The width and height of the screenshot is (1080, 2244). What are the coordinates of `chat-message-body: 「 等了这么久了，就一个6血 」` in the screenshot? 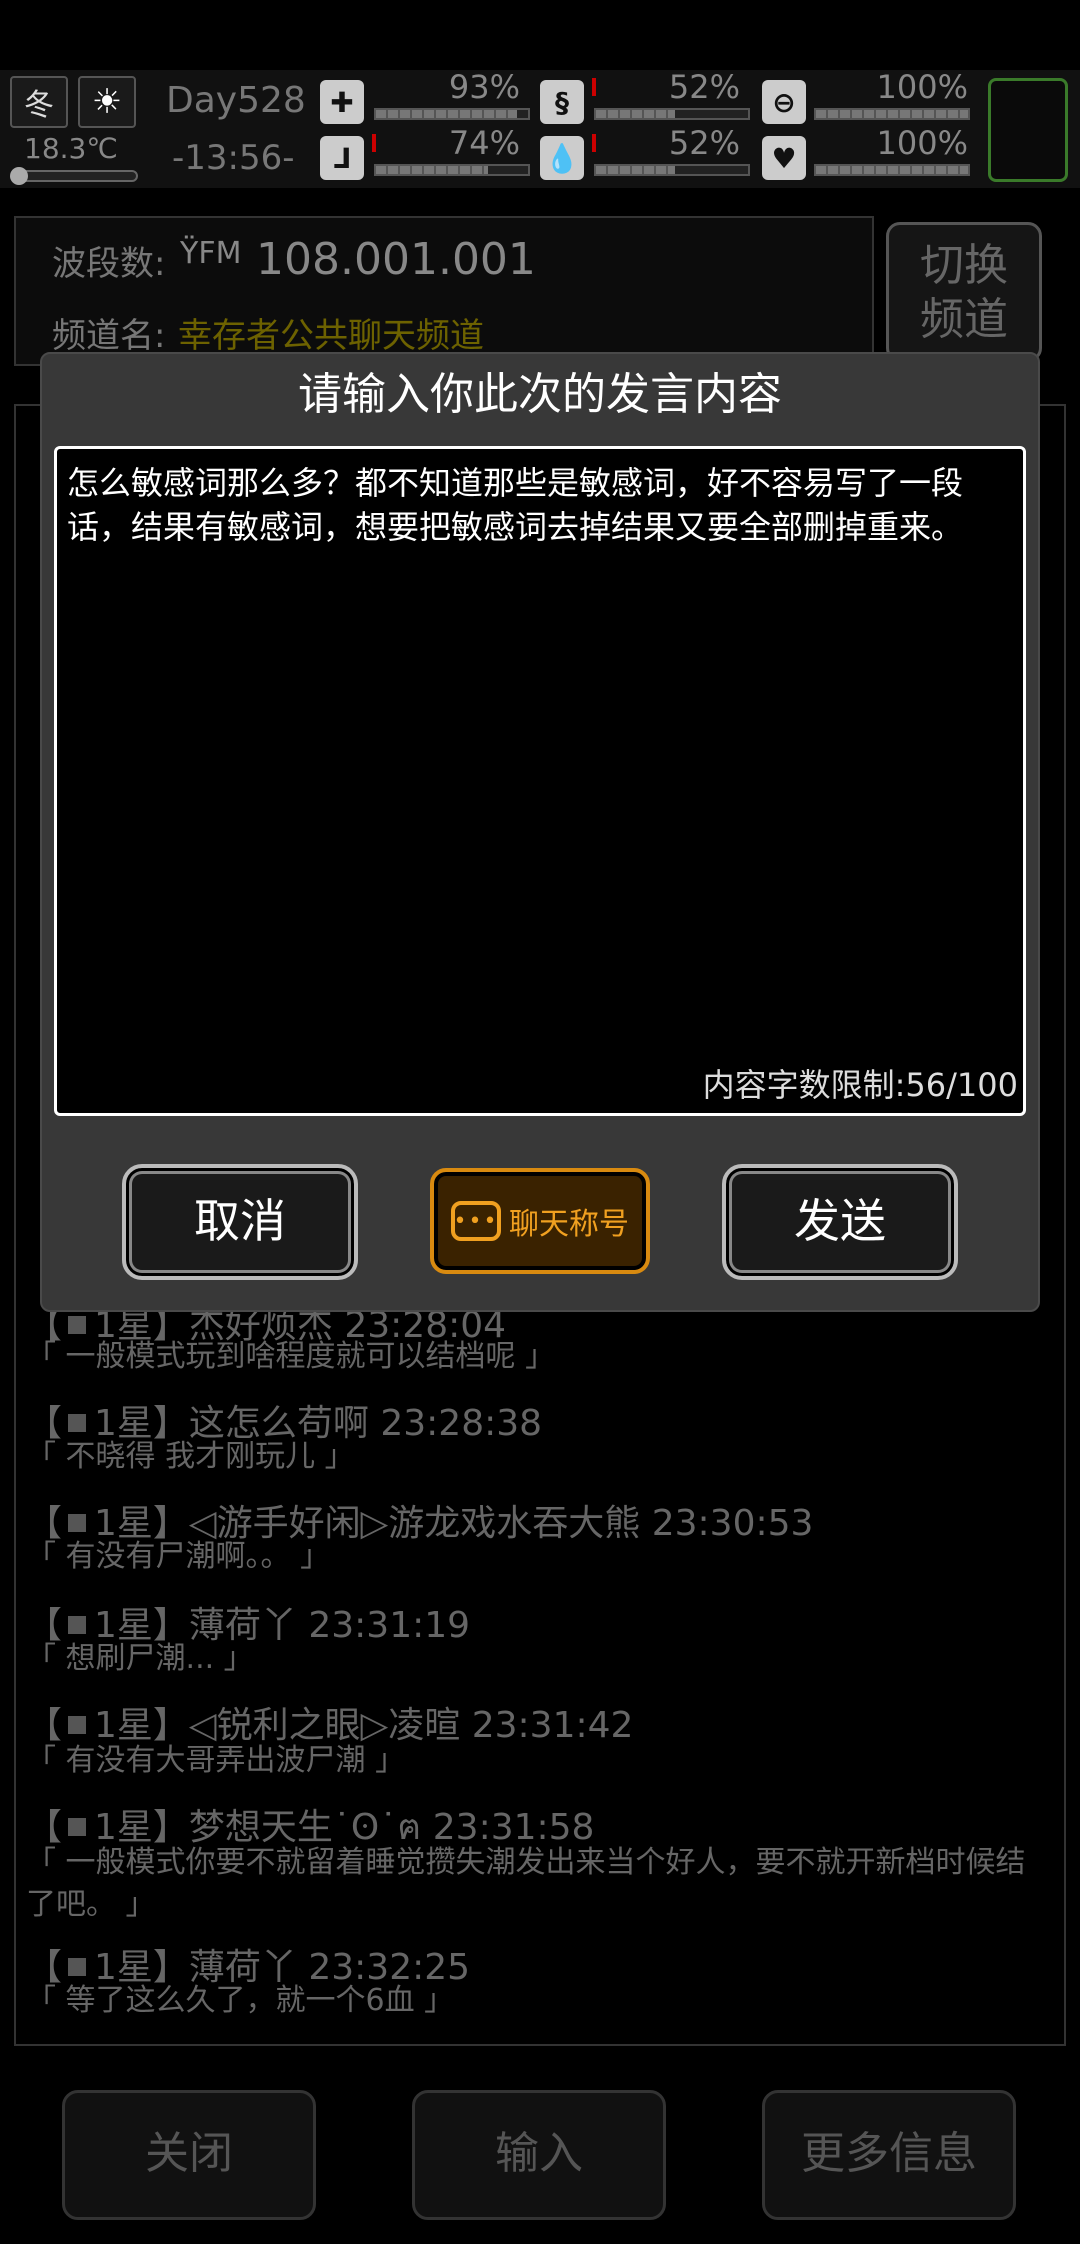 It's located at (240, 2000).